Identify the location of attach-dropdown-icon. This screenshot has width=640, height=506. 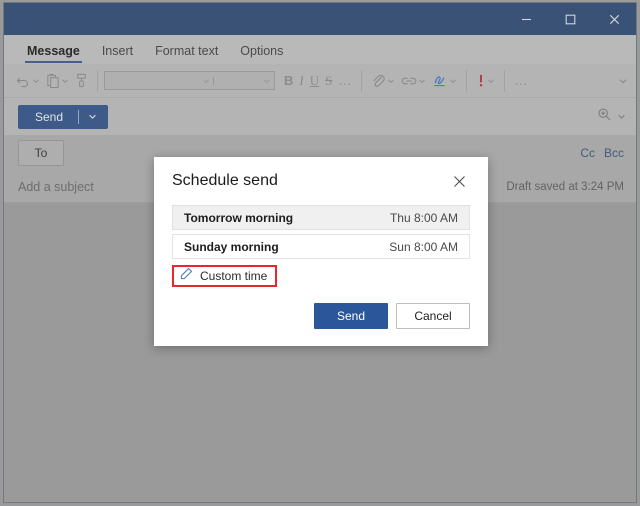
(391, 81).